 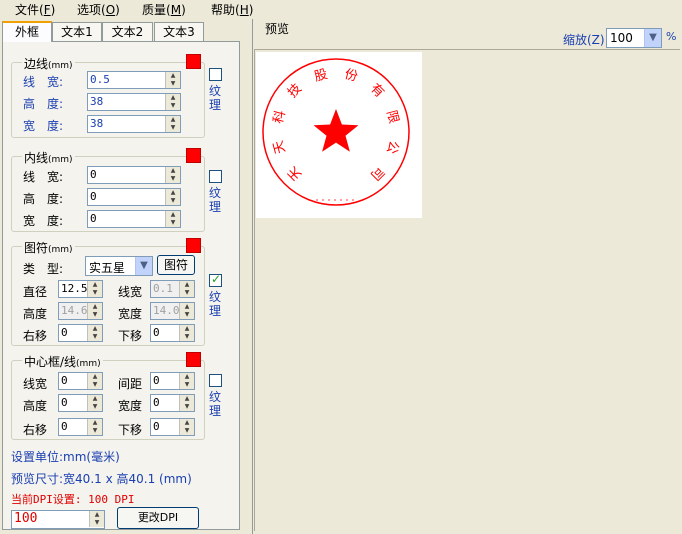 I want to click on center-down-spinner: 0 ▲ ▼, so click(x=172, y=427).